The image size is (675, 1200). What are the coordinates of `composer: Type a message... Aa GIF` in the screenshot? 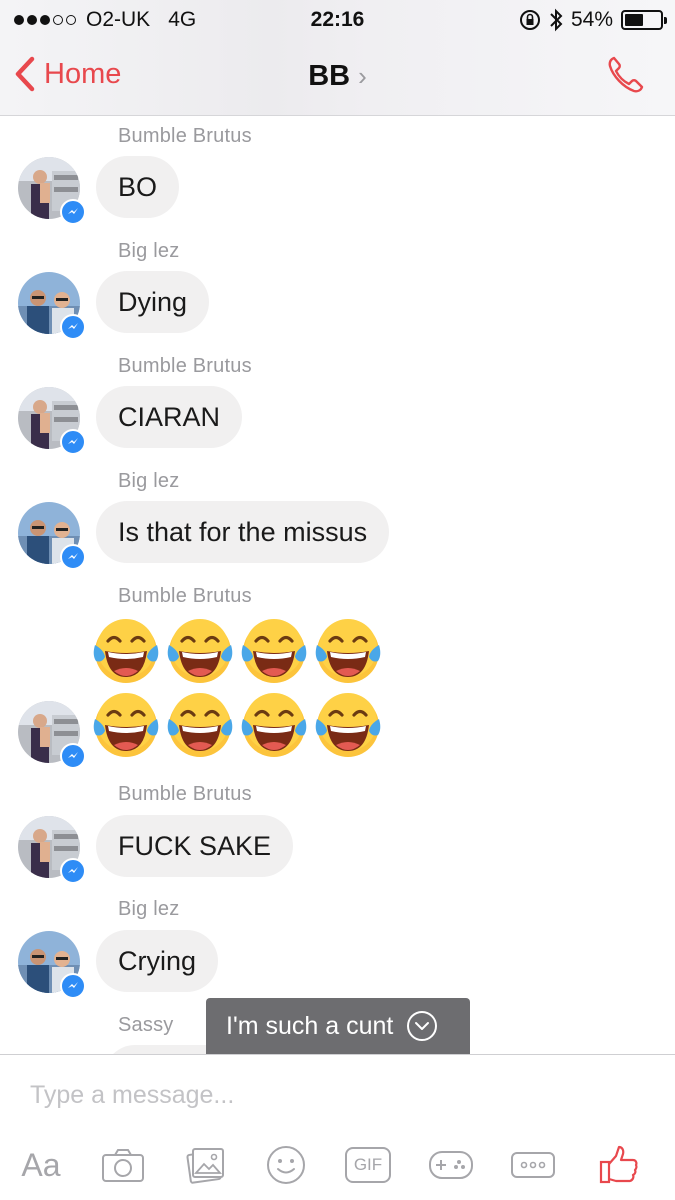 It's located at (337, 1127).